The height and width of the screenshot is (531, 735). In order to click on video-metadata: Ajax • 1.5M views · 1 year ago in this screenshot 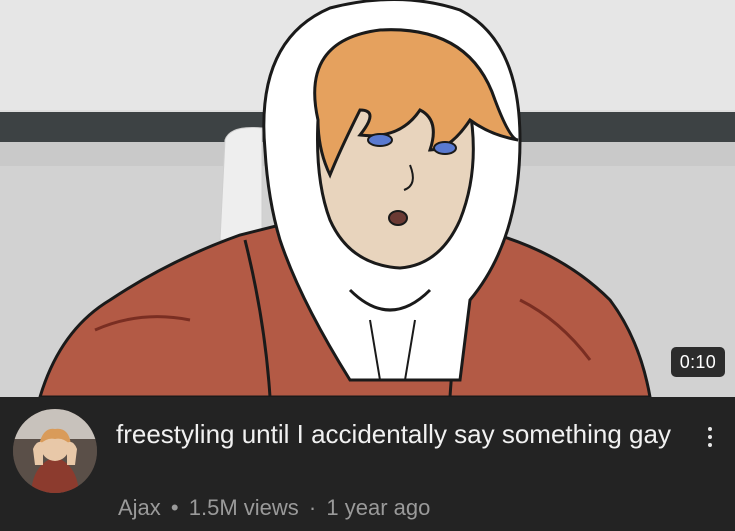, I will do `click(274, 508)`.